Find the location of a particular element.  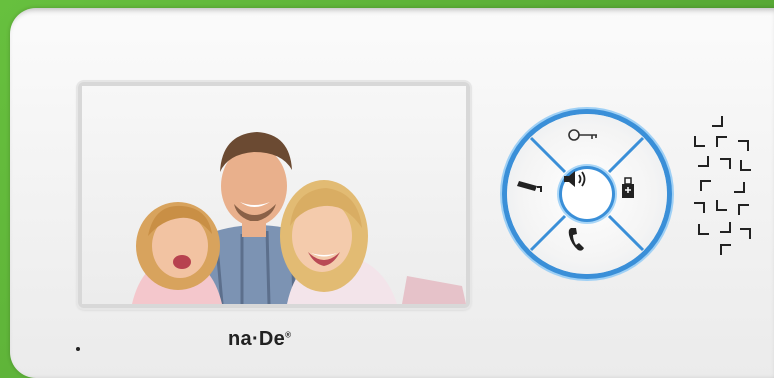

unlock-button is located at coordinates (587, 143).